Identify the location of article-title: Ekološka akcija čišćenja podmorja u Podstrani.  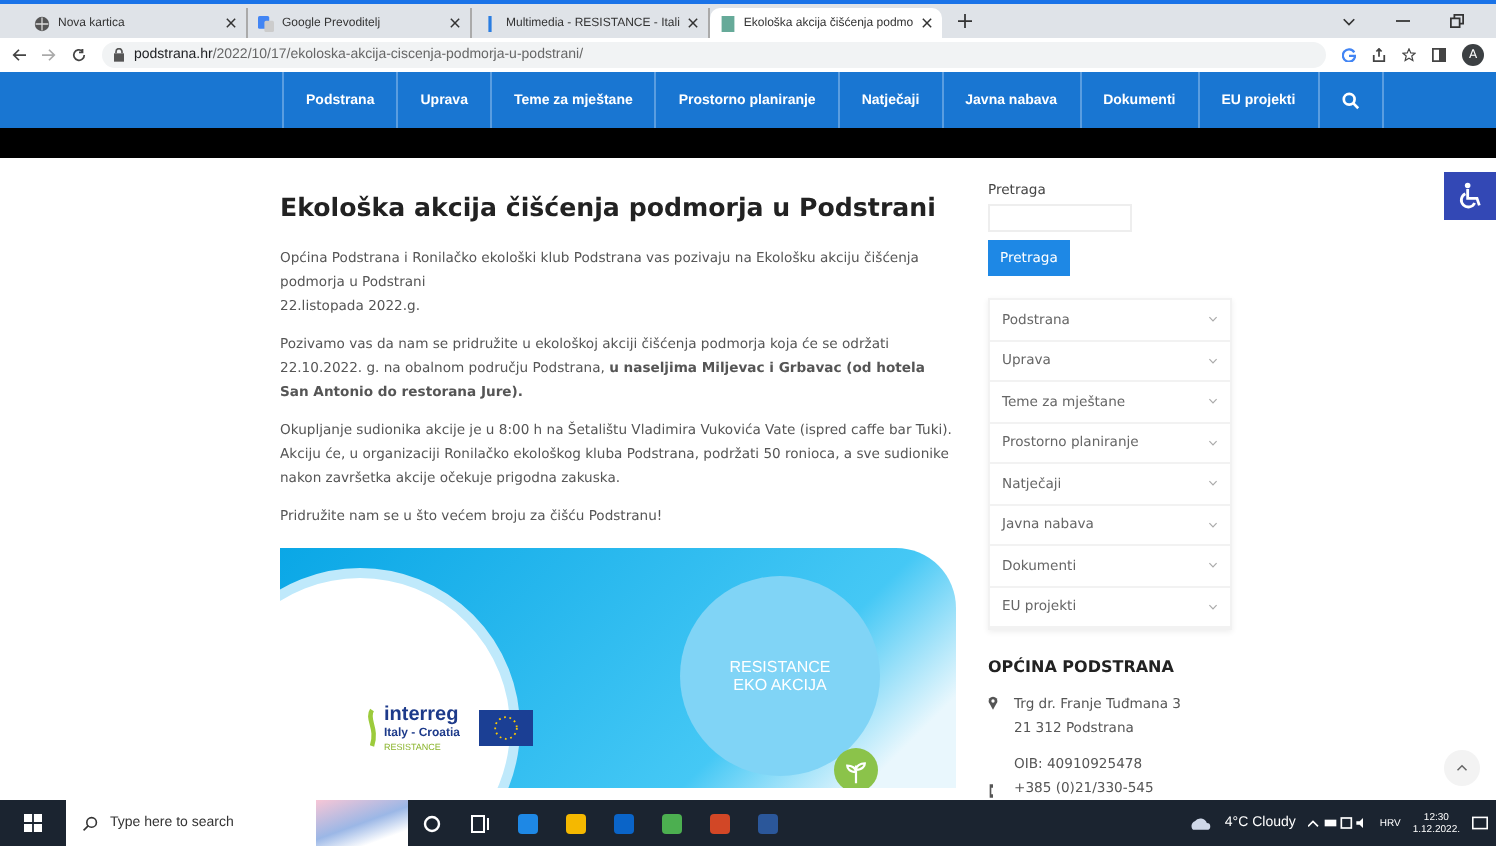
(609, 208).